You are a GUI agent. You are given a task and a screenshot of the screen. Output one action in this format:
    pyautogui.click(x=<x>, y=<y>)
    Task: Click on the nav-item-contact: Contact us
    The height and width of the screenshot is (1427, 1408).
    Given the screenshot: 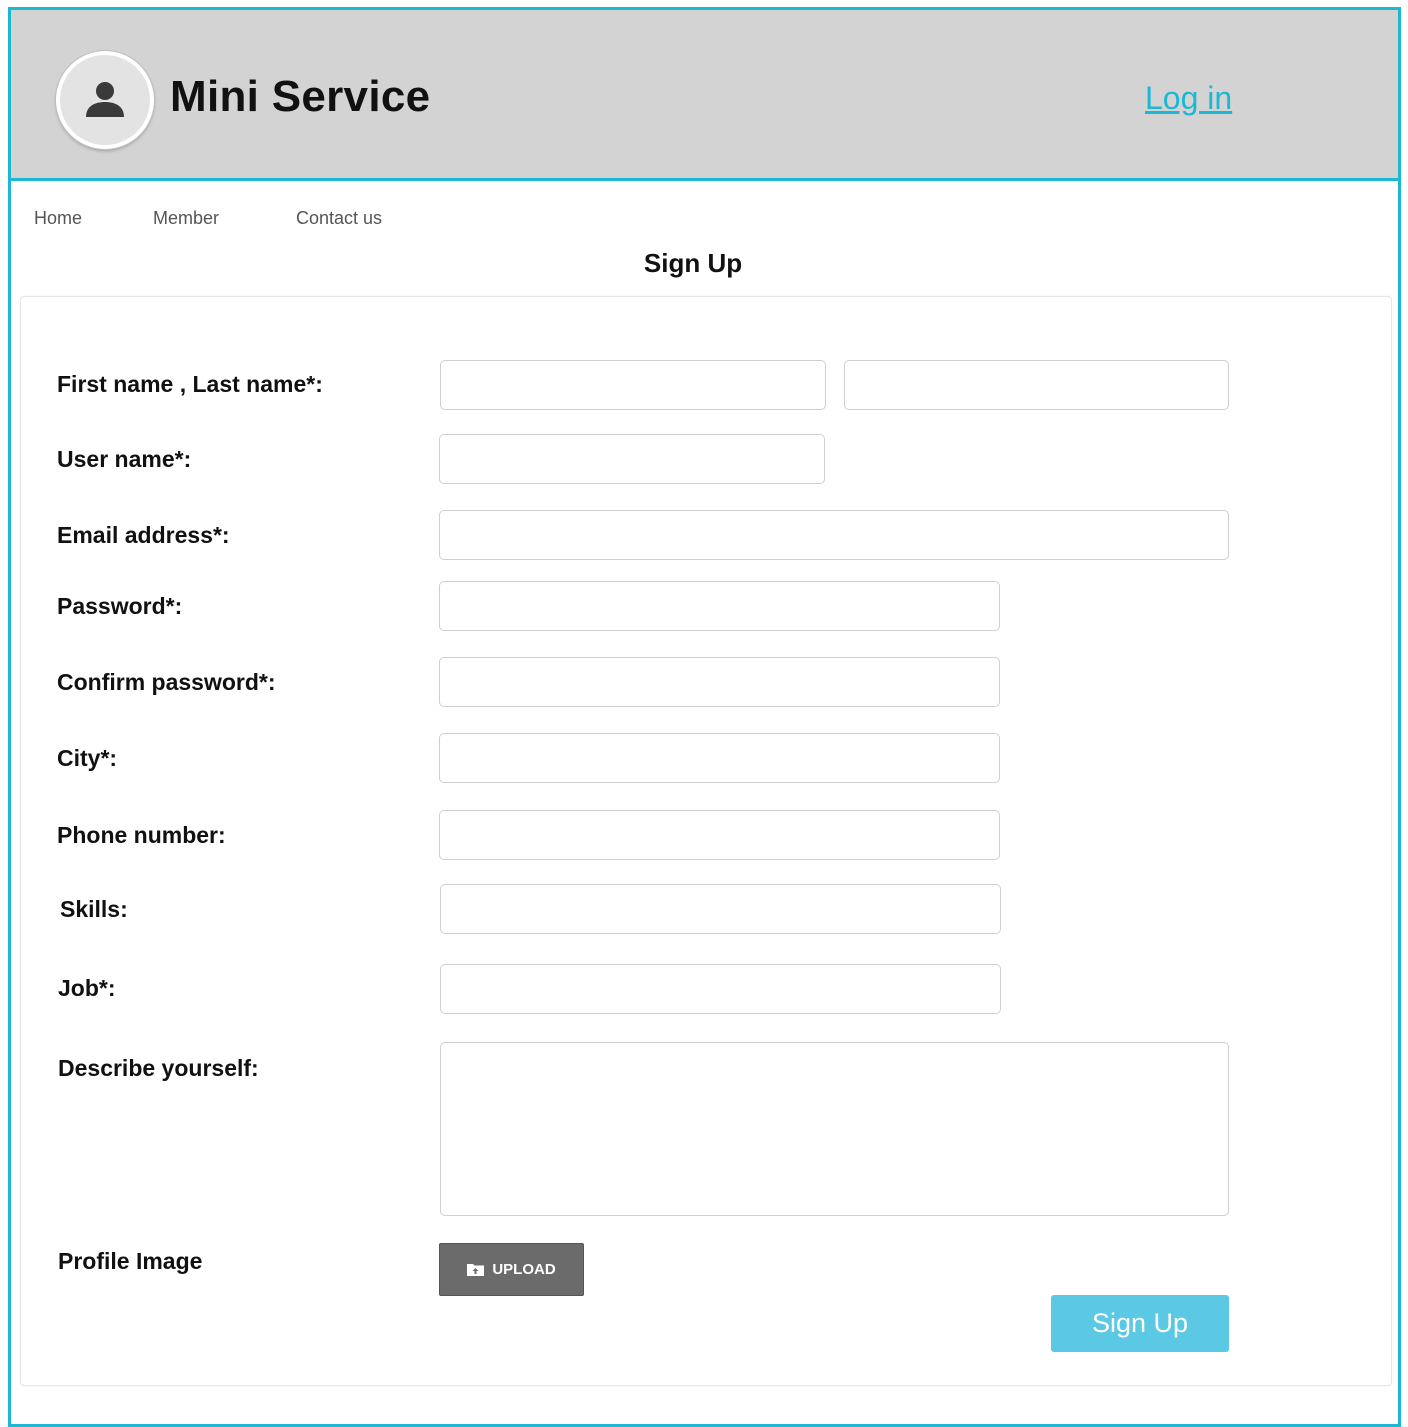 What is the action you would take?
    pyautogui.click(x=339, y=218)
    